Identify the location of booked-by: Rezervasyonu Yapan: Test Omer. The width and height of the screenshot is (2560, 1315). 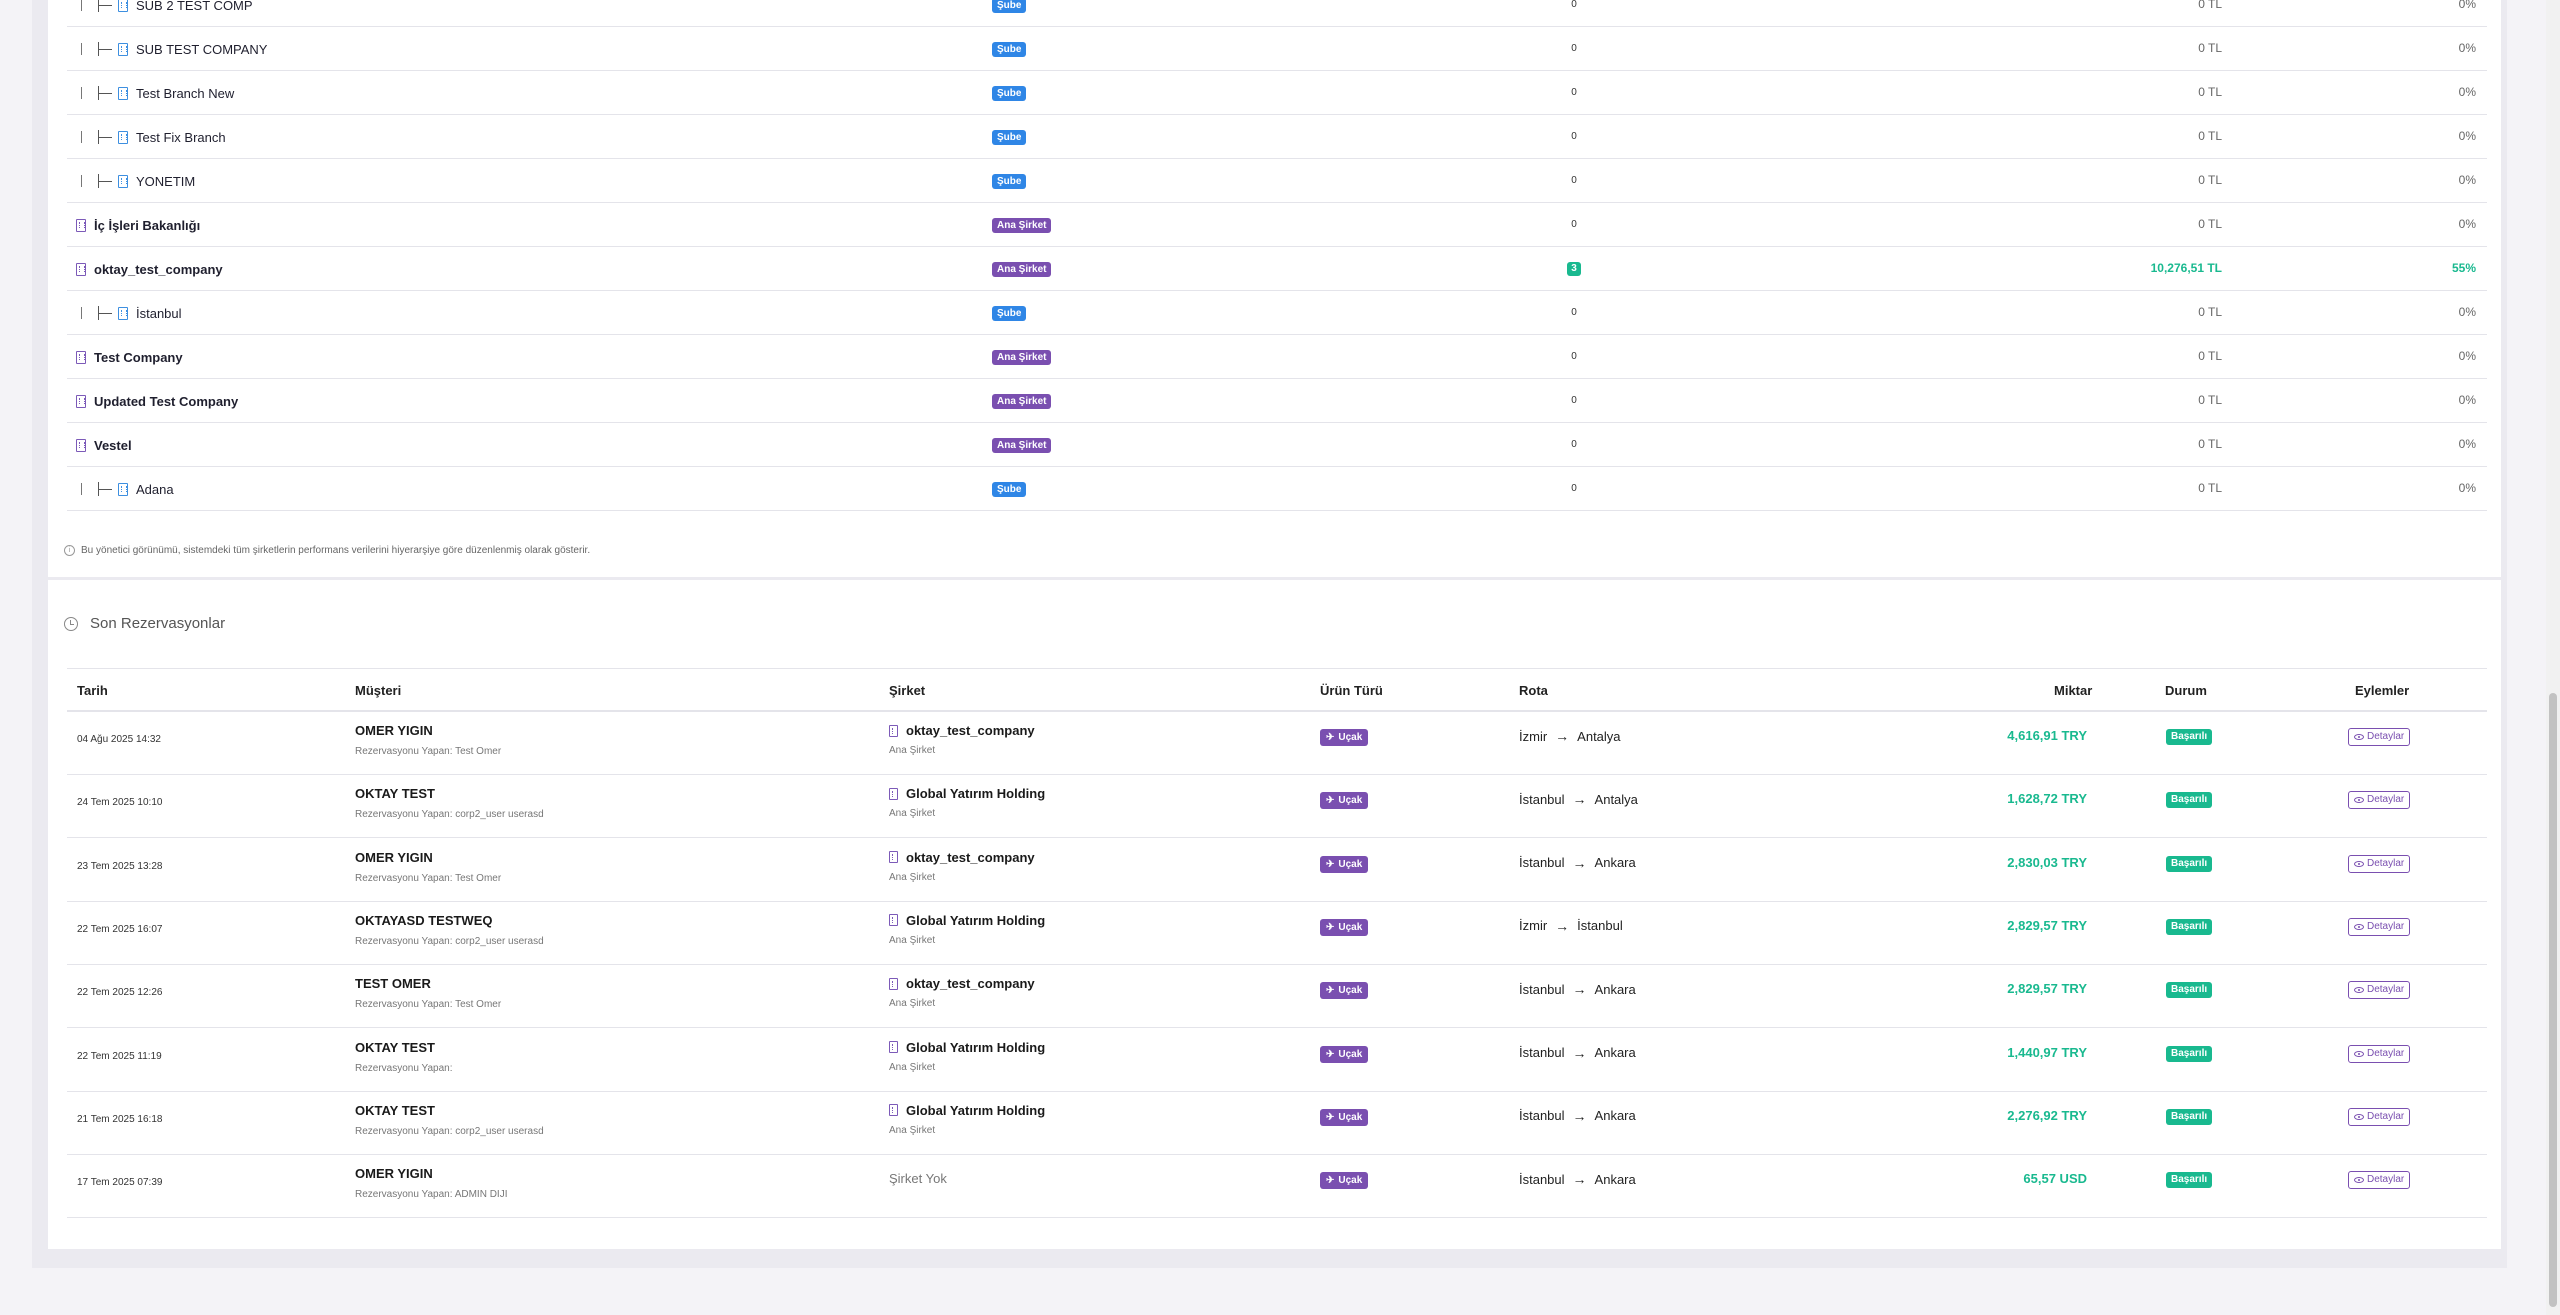
(428, 1005).